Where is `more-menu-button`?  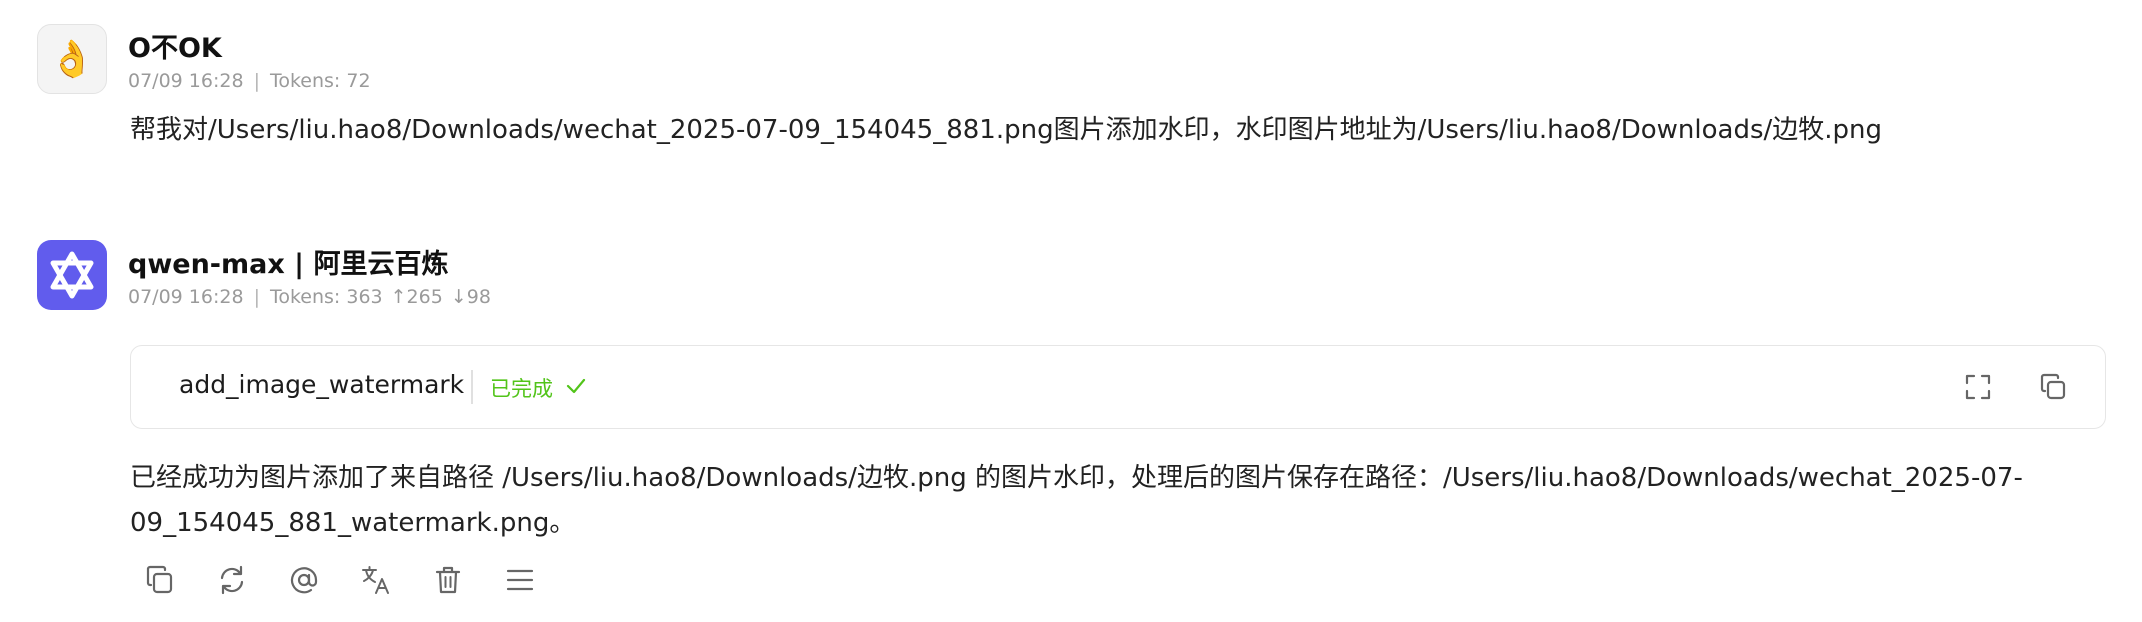
more-menu-button is located at coordinates (520, 580).